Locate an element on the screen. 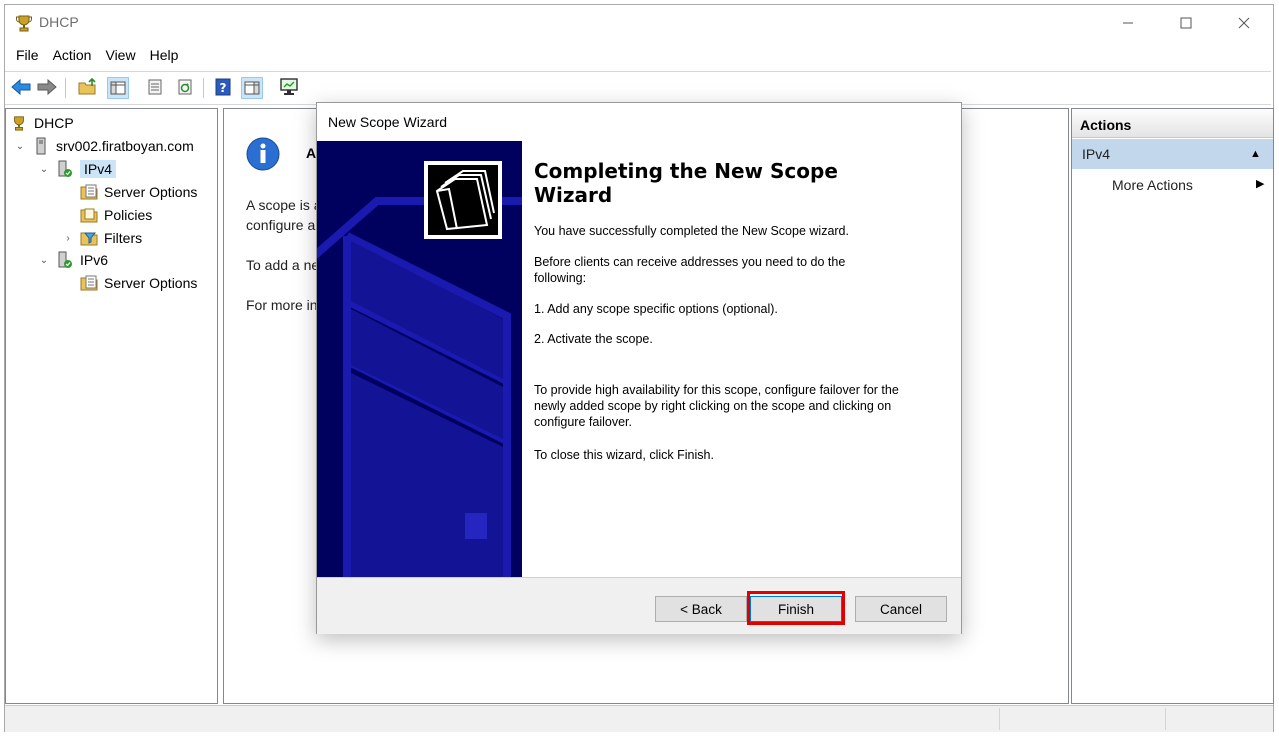  tree-label: srv002.firatboyan.com is located at coordinates (125, 146).